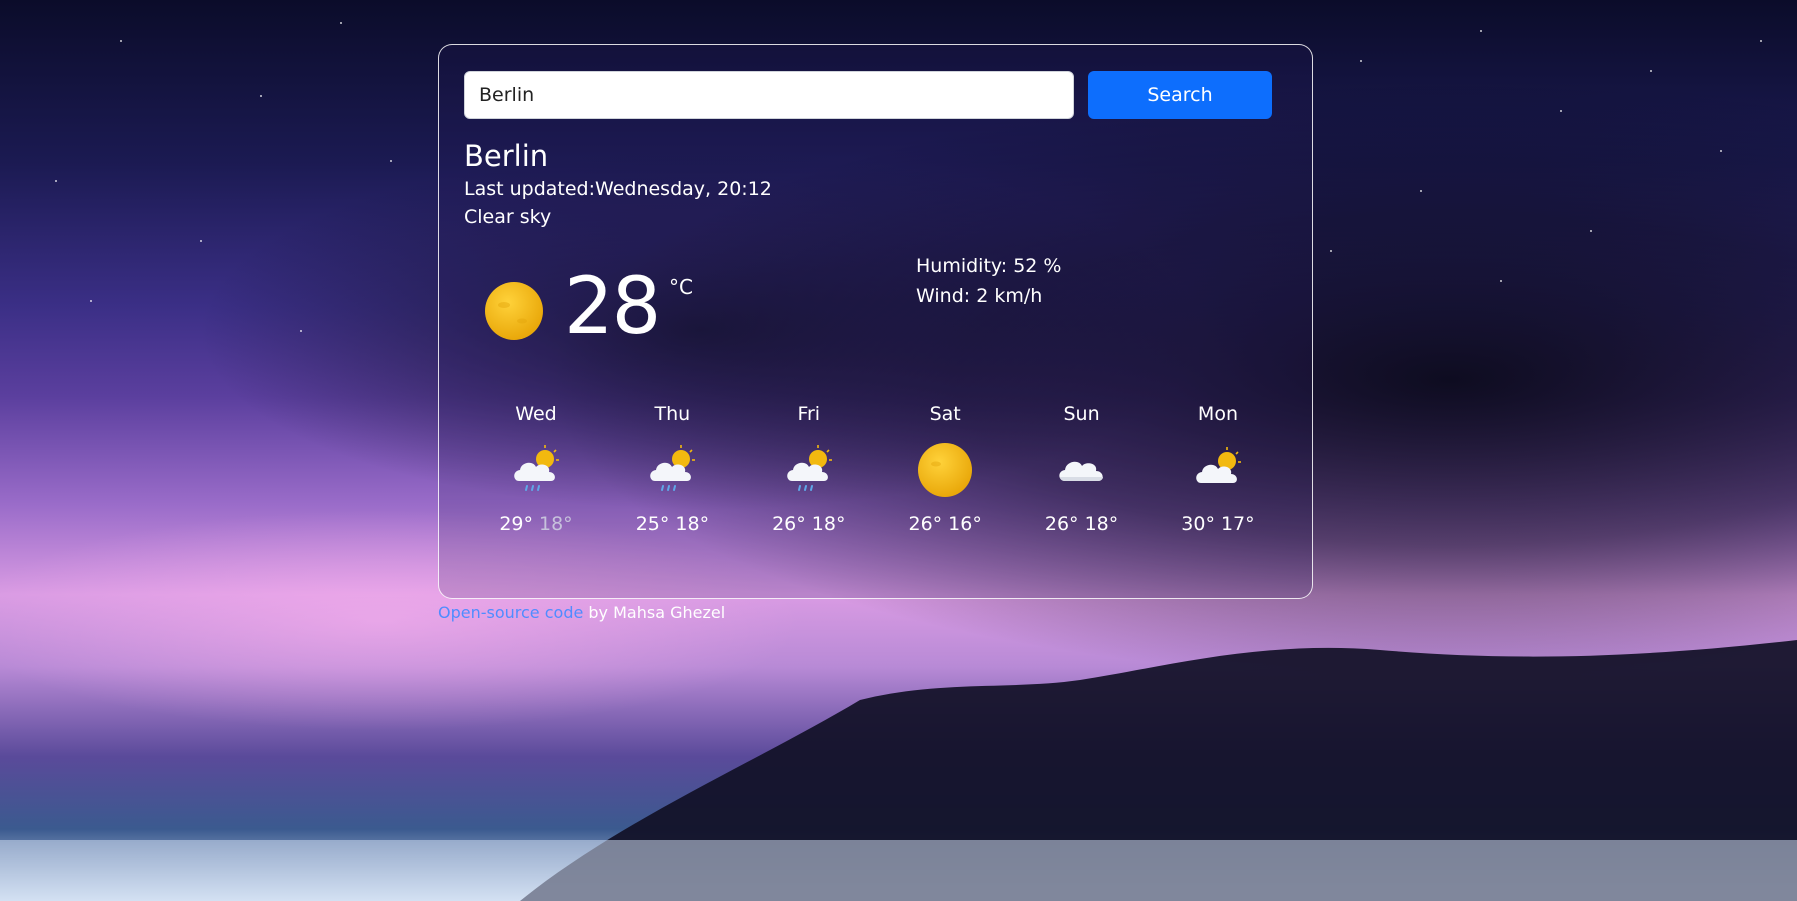 The height and width of the screenshot is (901, 1797). What do you see at coordinates (612, 307) in the screenshot?
I see `current-temperature: 28` at bounding box center [612, 307].